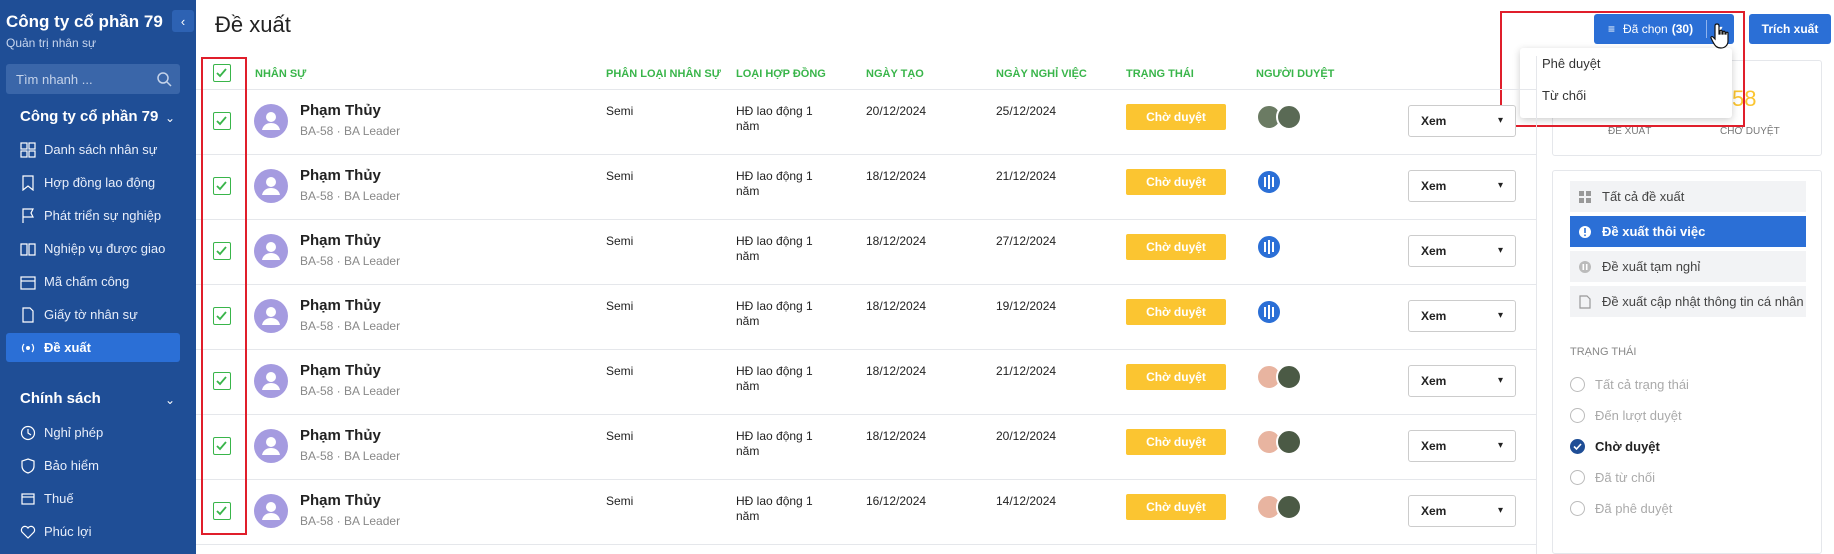 This screenshot has height=554, width=1834. What do you see at coordinates (1630, 131) in the screenshot?
I see `stat-label-proposals: ĐỀ XUẤT` at bounding box center [1630, 131].